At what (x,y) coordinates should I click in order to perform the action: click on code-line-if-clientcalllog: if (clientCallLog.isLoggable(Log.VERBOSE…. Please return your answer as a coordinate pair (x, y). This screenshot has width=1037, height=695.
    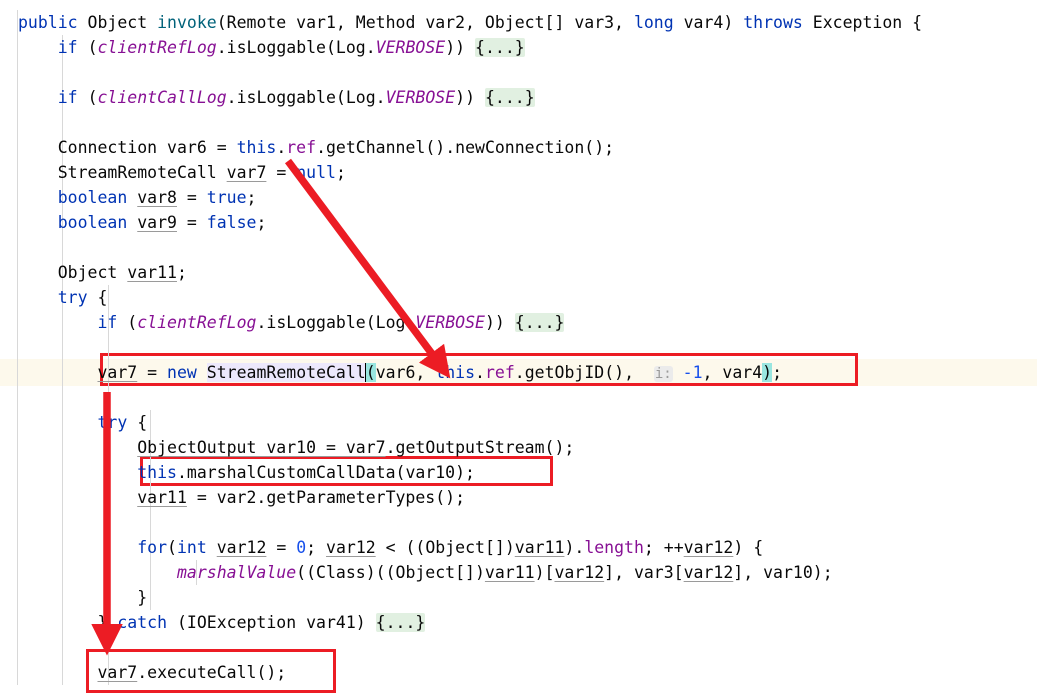
    Looking at the image, I should click on (518, 97).